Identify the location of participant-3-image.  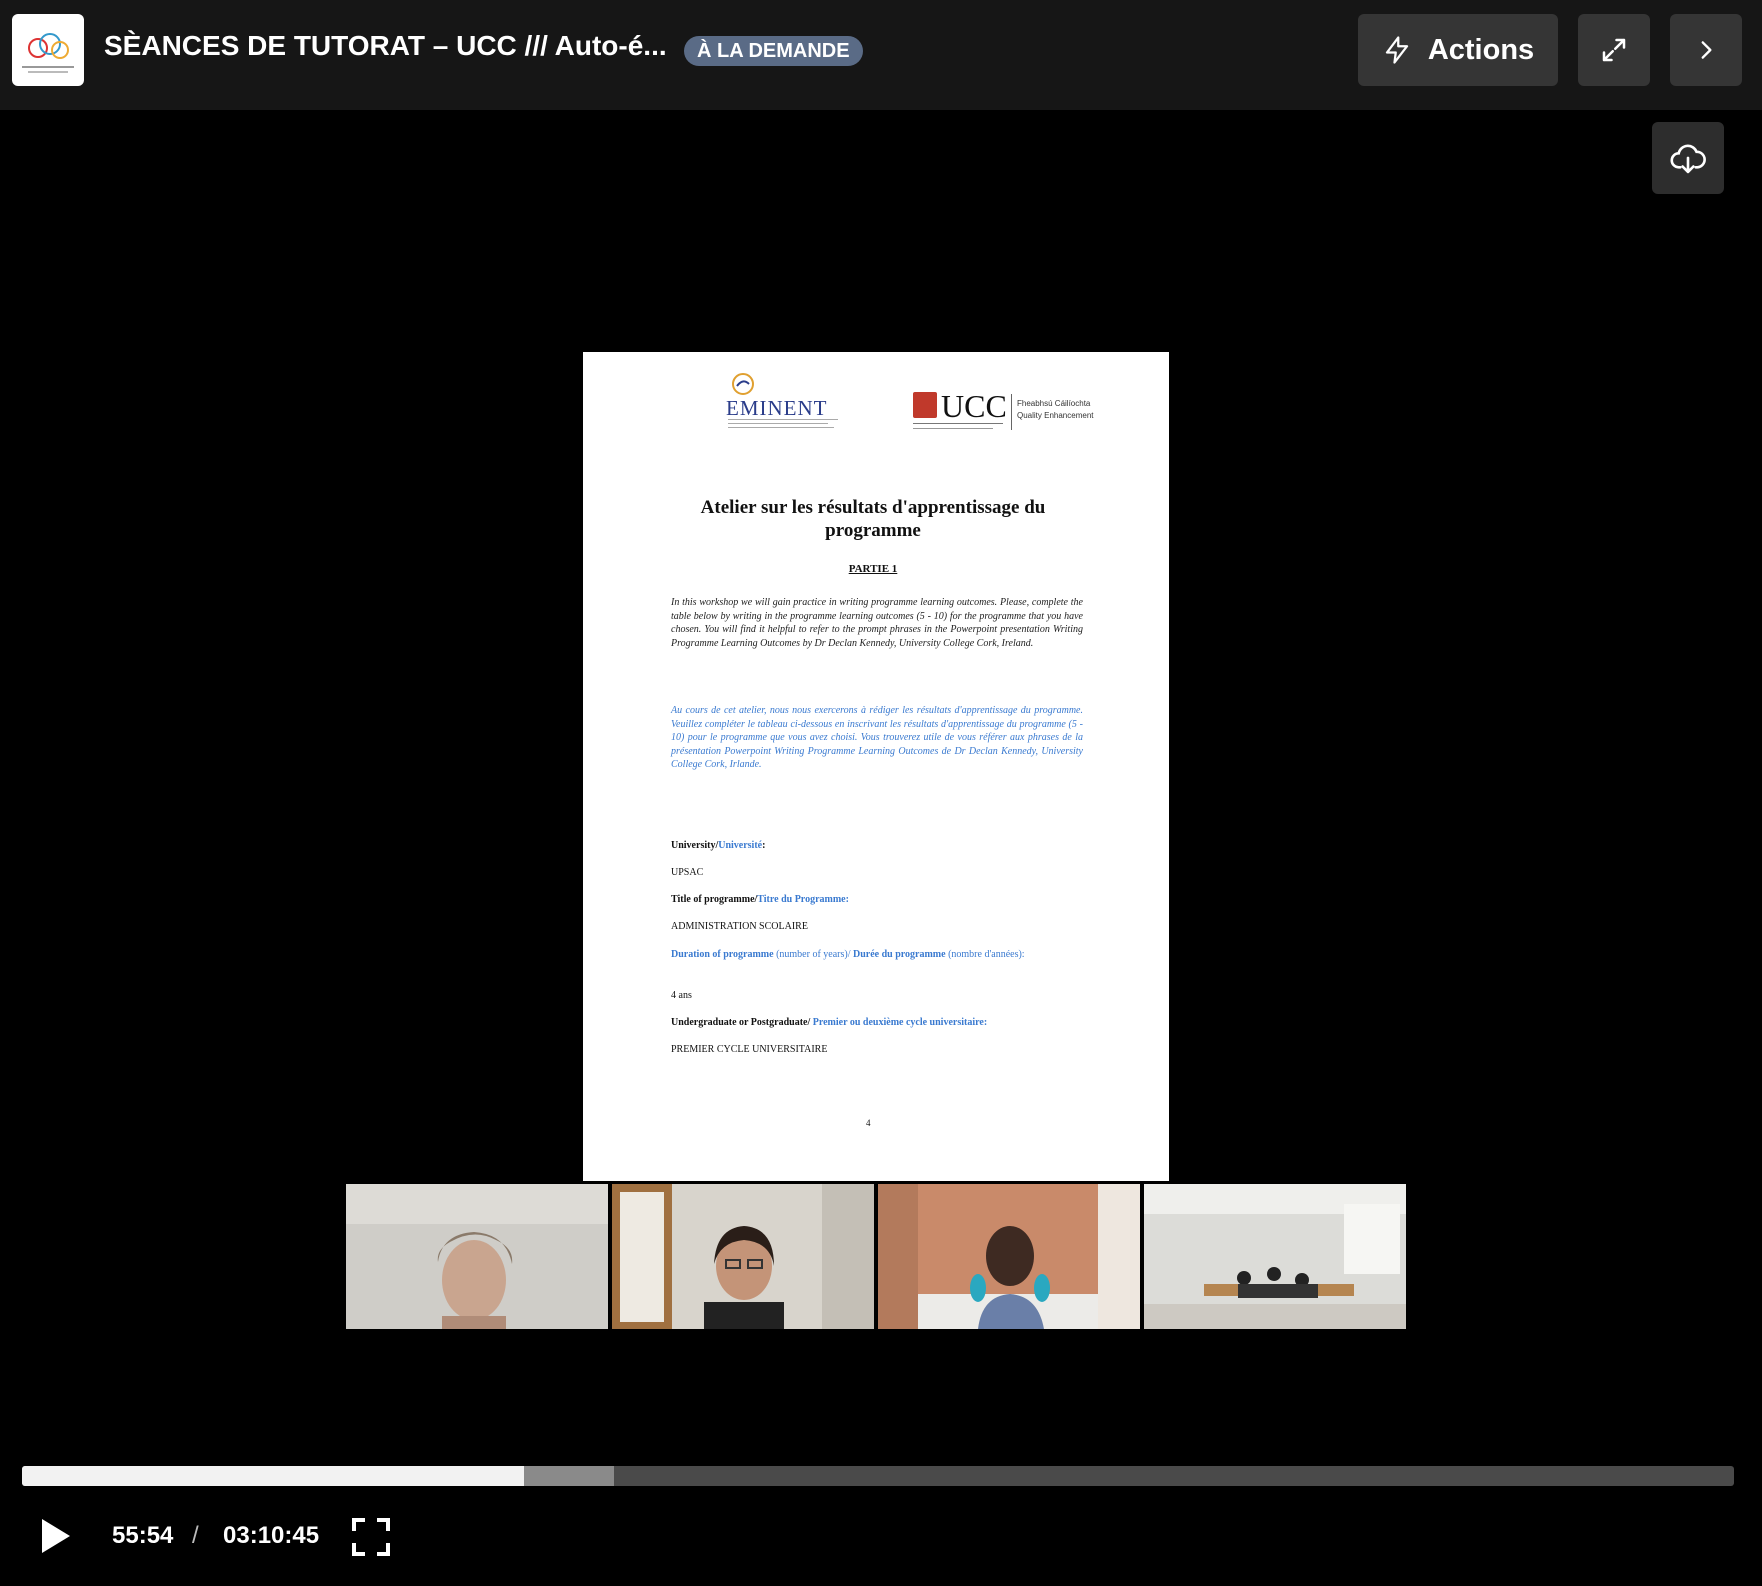
(1009, 1256).